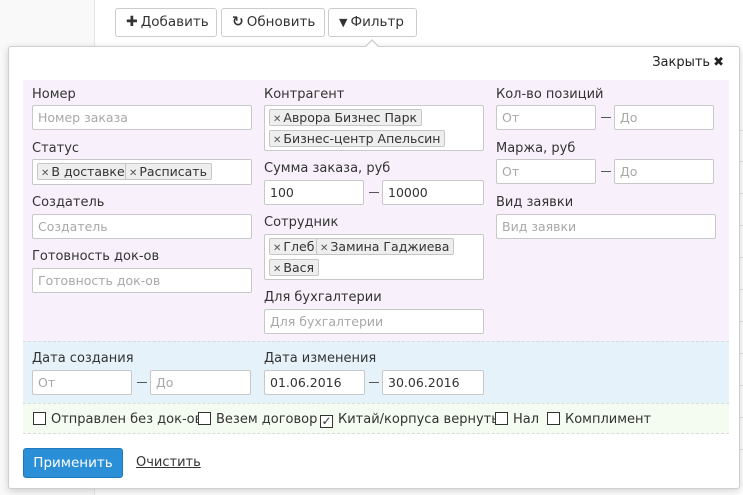  Describe the element at coordinates (718, 62) in the screenshot. I see `close-icon: ✖` at that location.